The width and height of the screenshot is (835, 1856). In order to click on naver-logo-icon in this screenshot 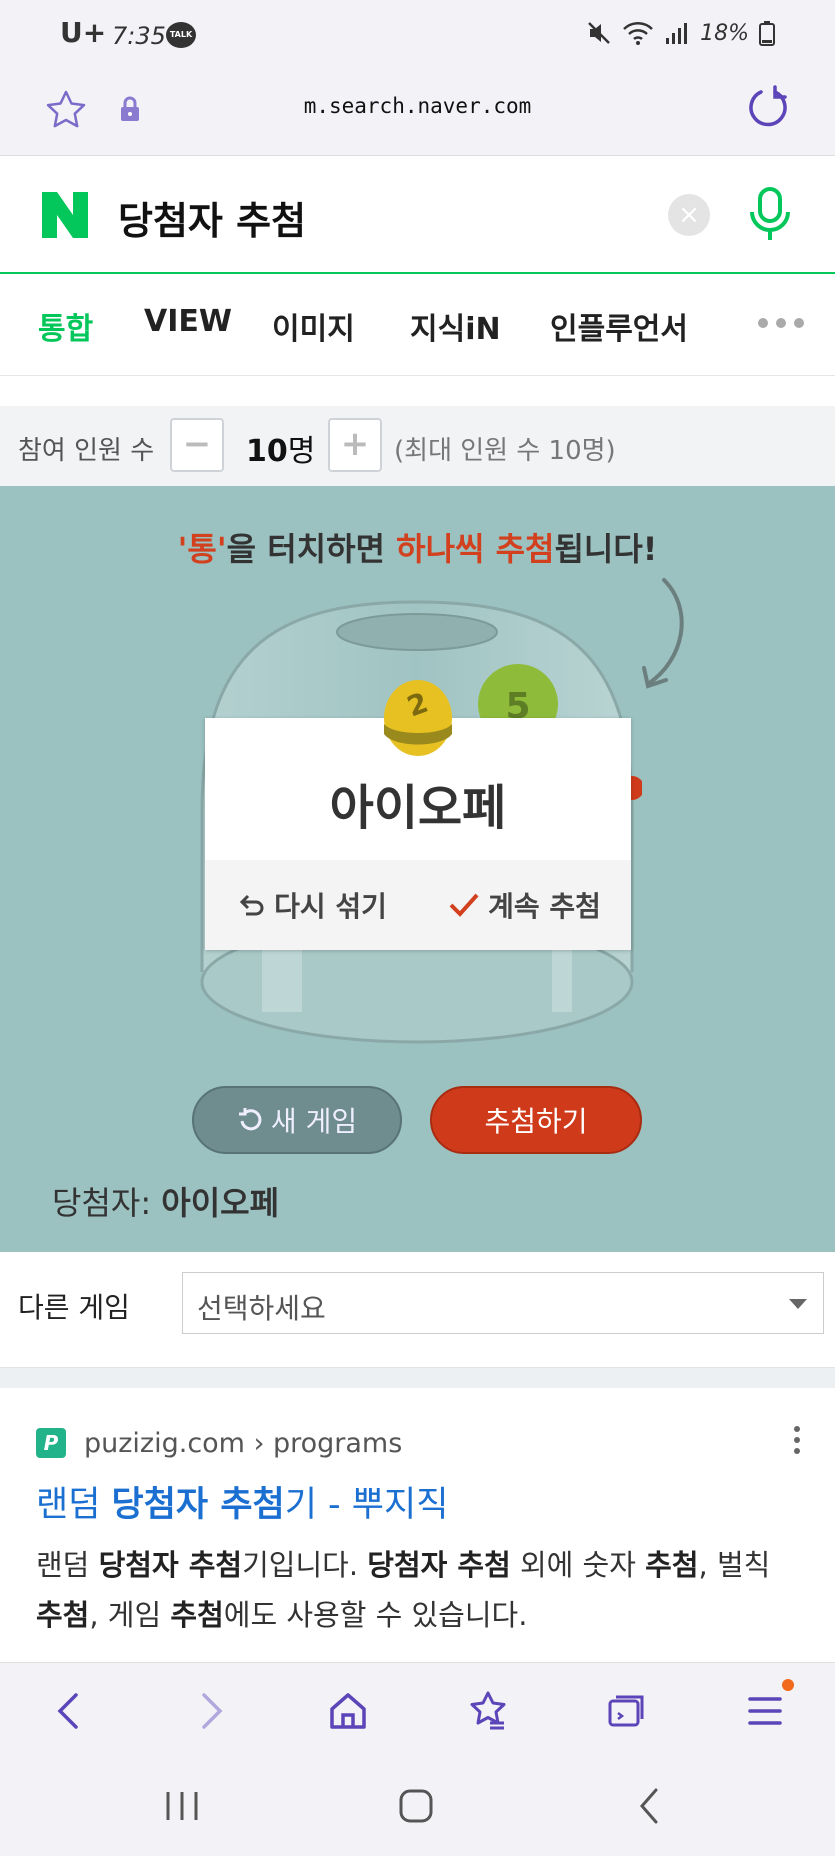, I will do `click(65, 215)`.